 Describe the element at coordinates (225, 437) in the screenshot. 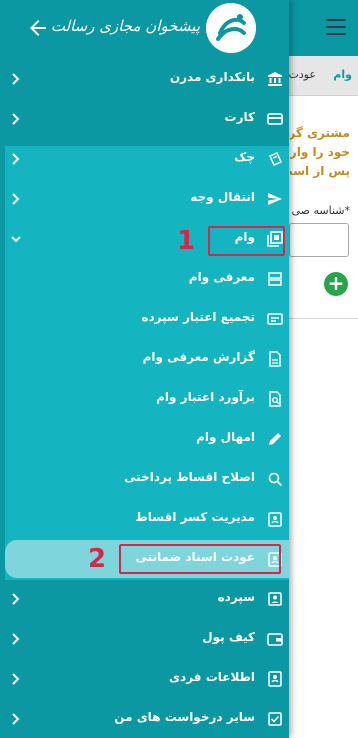

I see `submenu-item-label: امهال وام` at that location.